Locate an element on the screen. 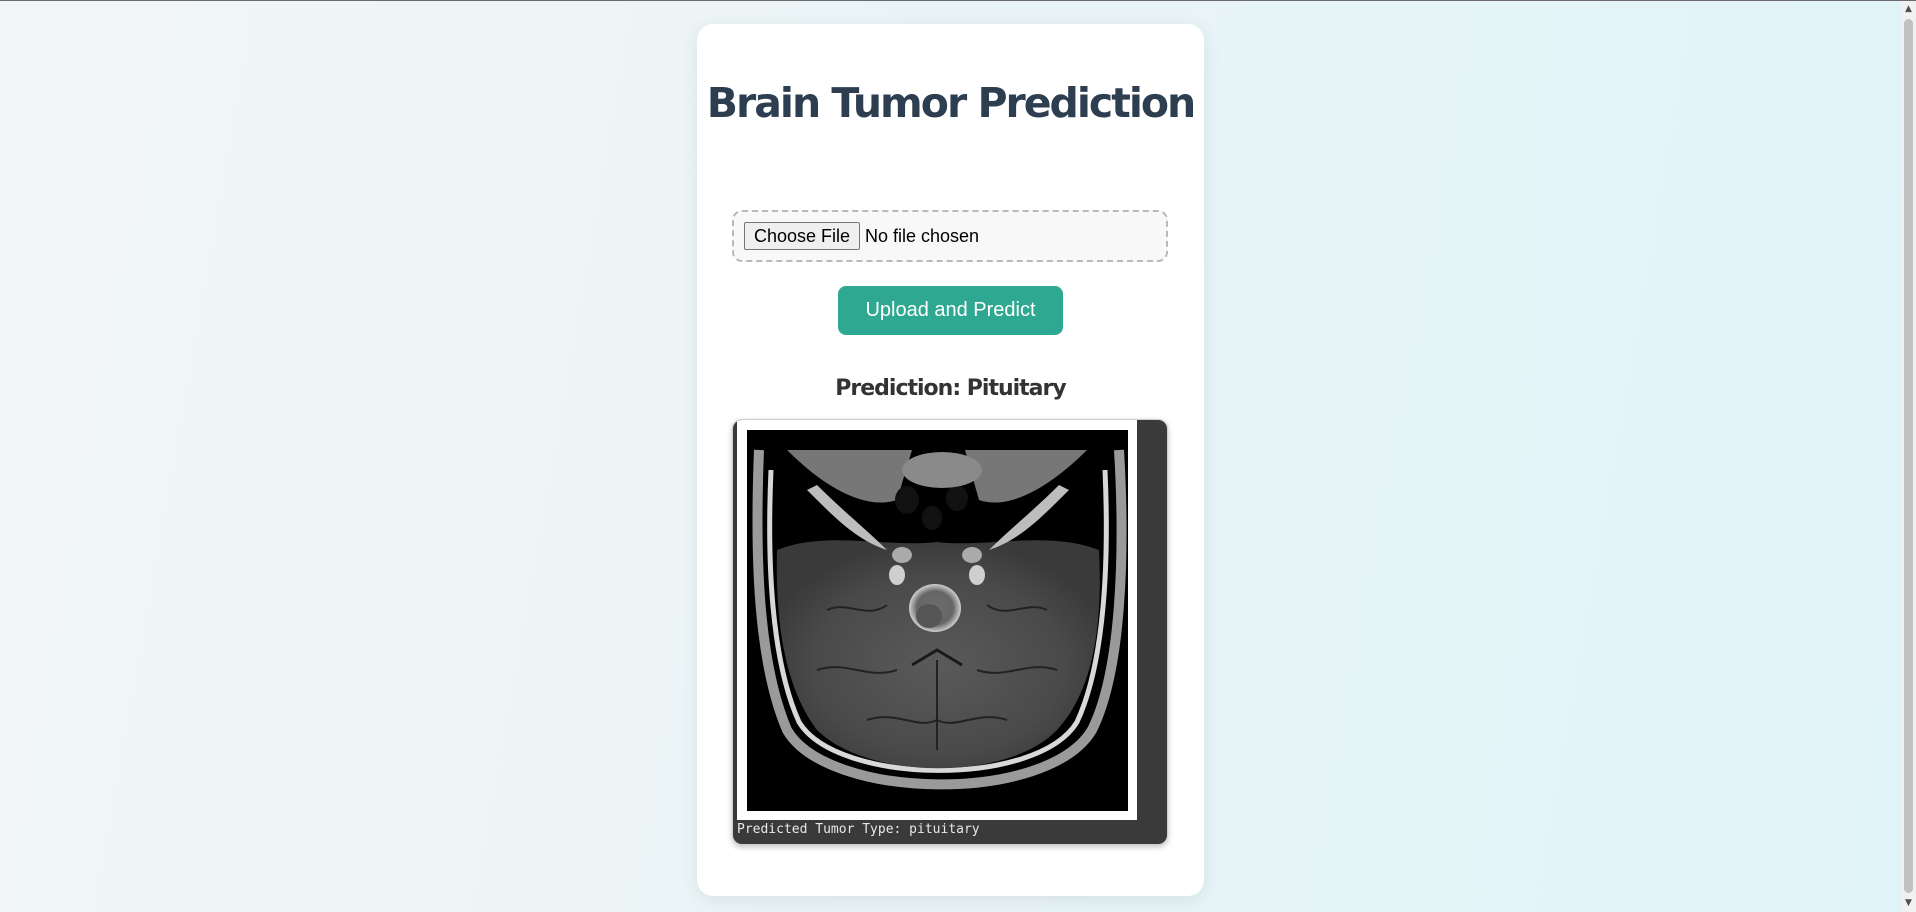 The width and height of the screenshot is (1916, 912). plot-canvas is located at coordinates (937, 620).